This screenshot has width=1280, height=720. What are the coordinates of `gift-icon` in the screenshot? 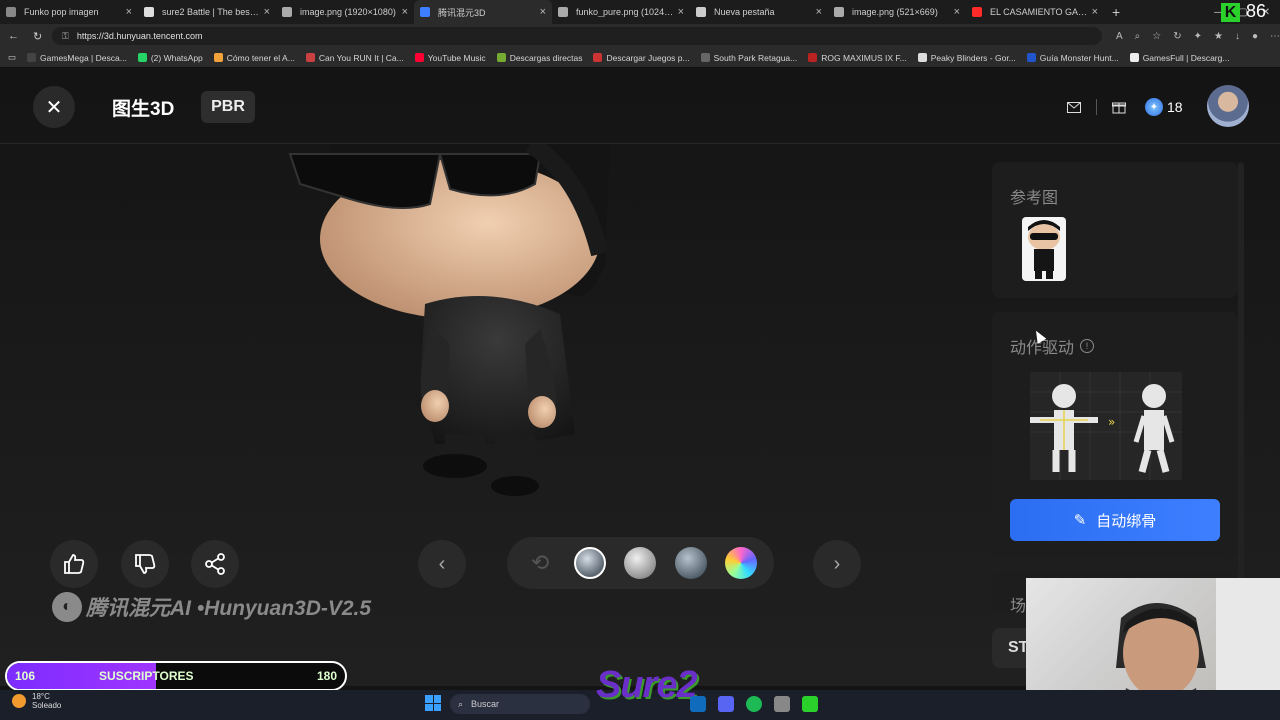 It's located at (1119, 107).